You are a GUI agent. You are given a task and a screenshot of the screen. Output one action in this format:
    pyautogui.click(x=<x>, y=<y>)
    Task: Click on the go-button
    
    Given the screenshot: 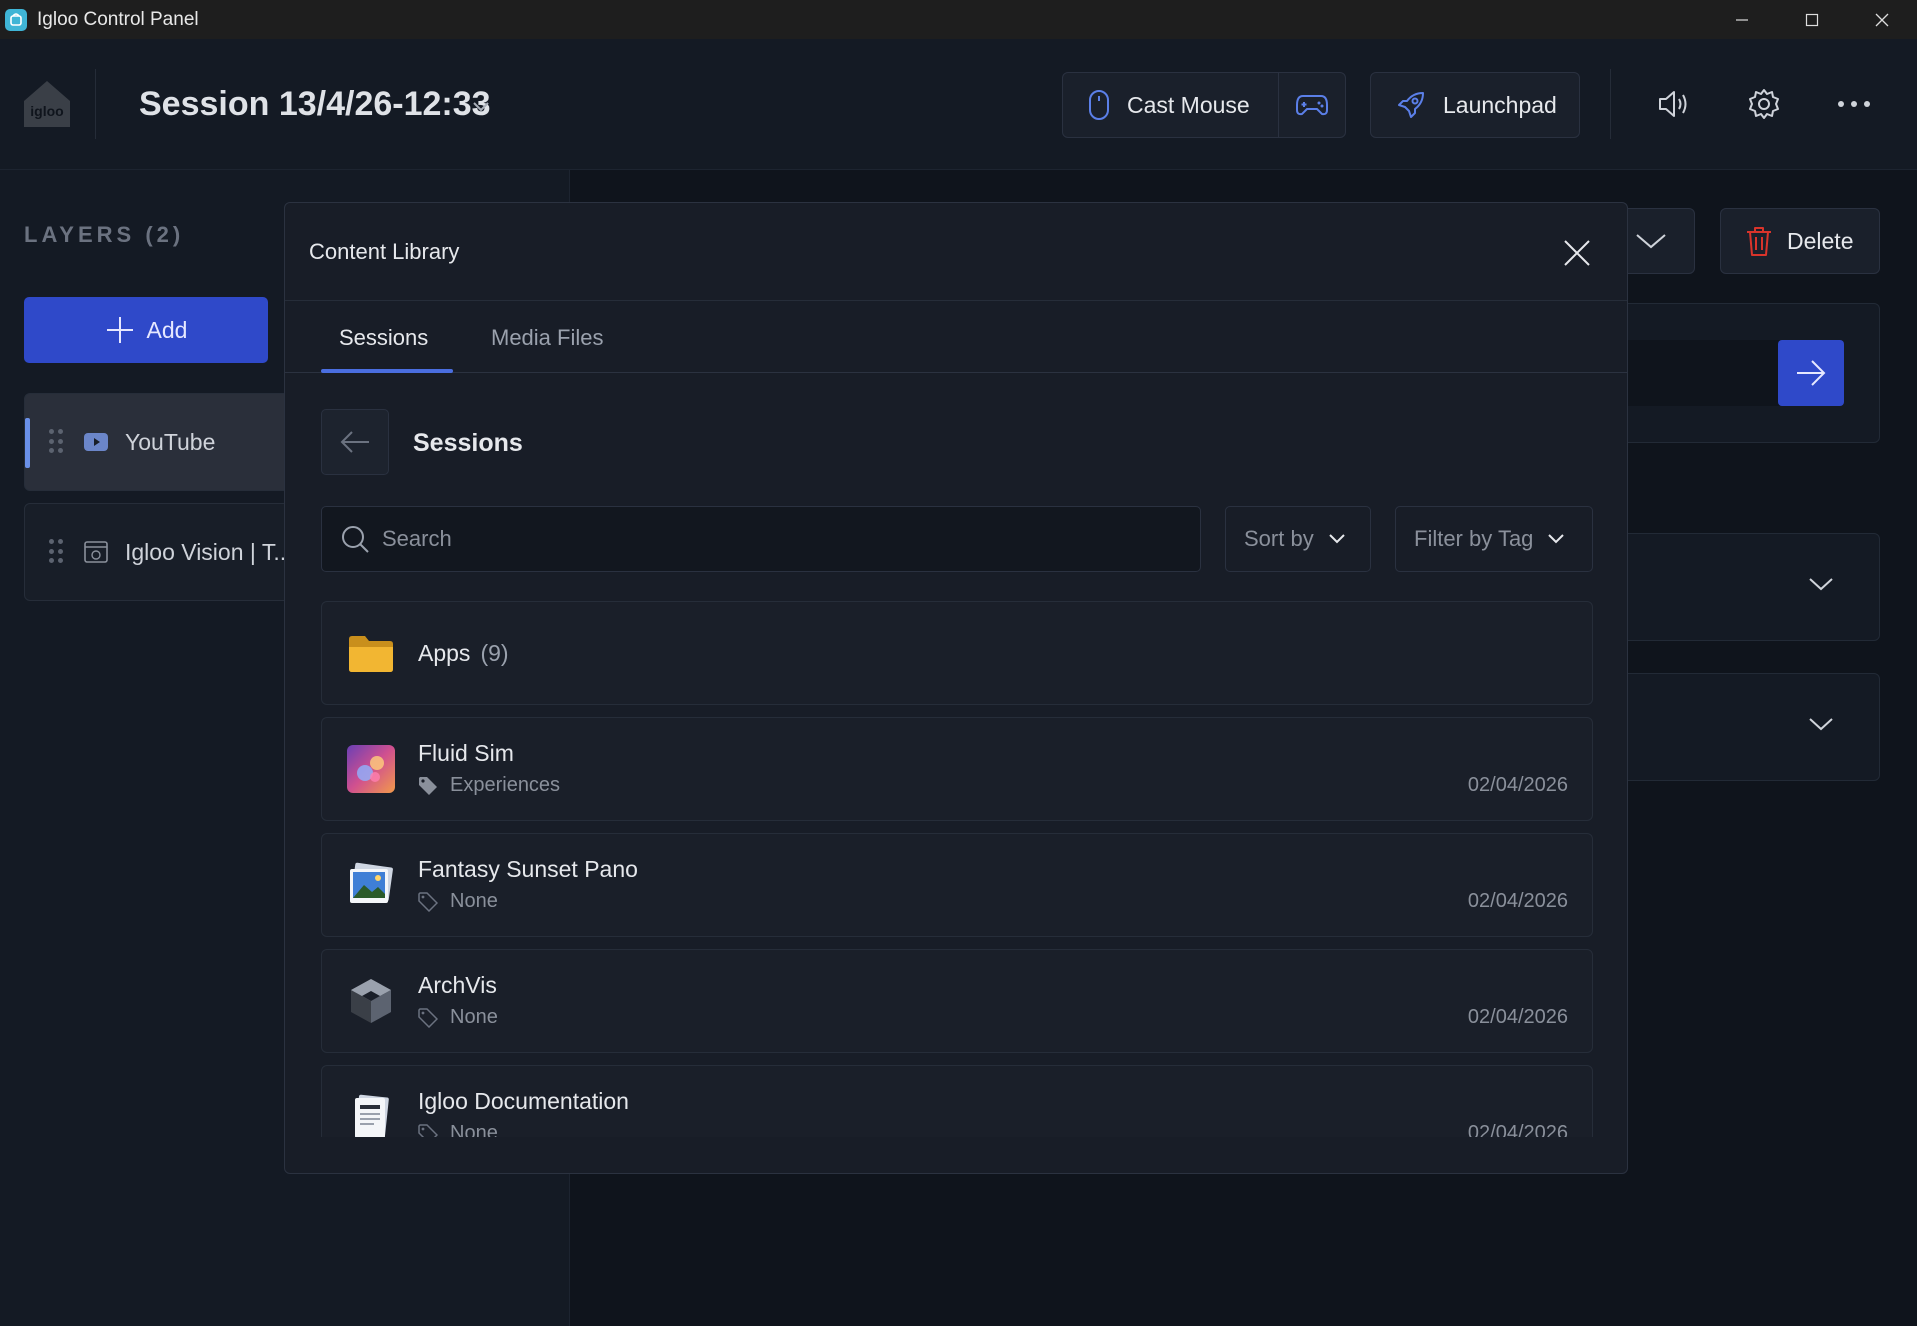 What is the action you would take?
    pyautogui.click(x=1811, y=373)
    